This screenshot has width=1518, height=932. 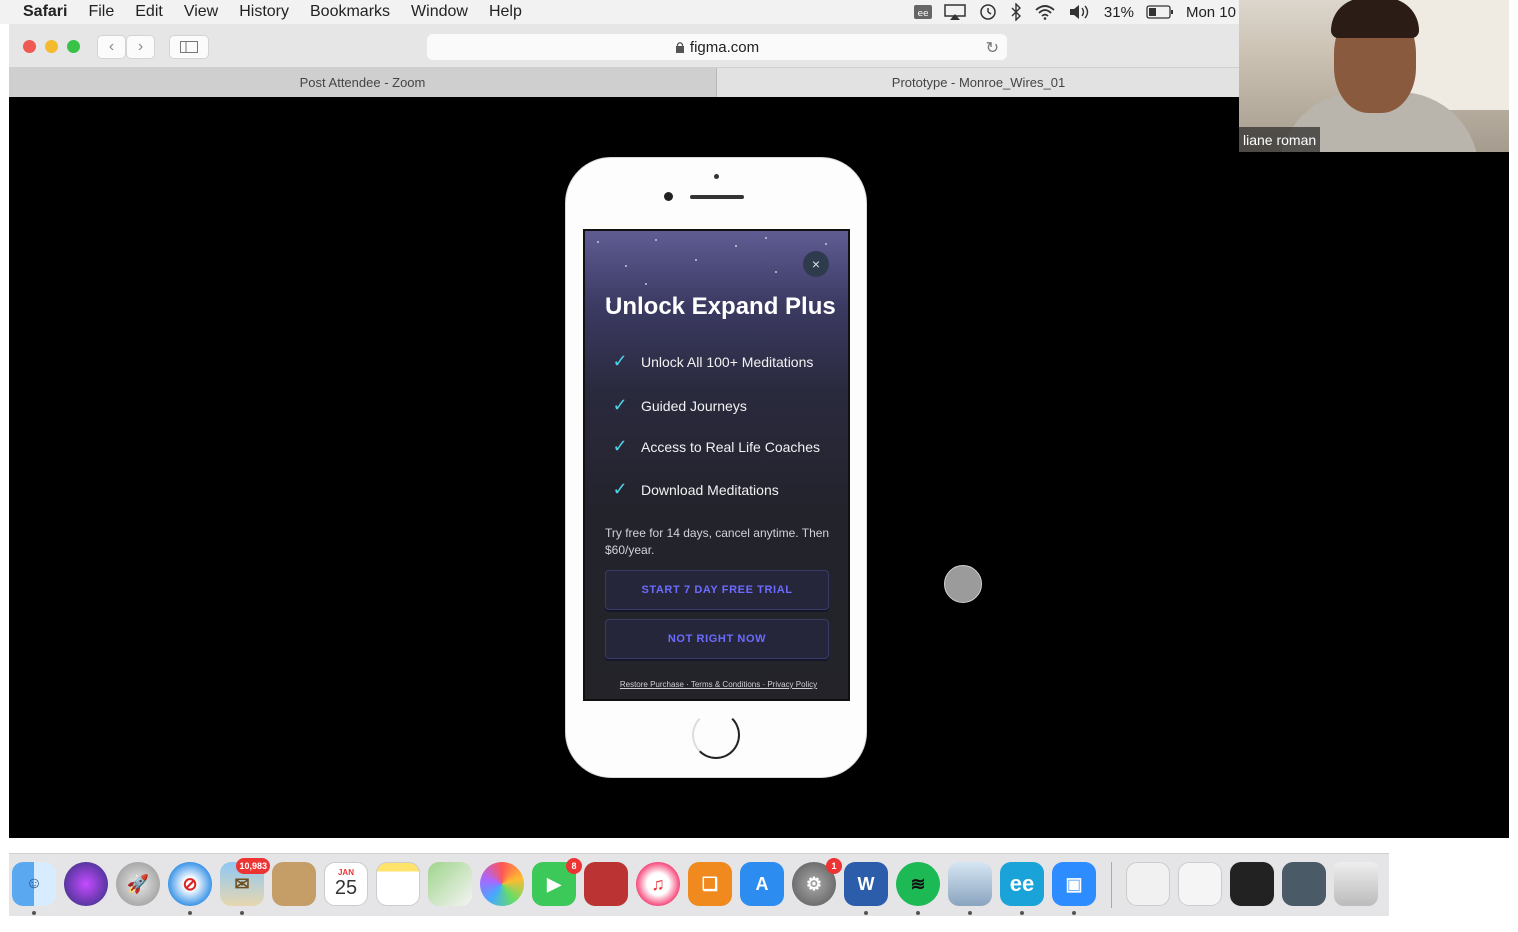 What do you see at coordinates (1074, 884) in the screenshot?
I see `zoom-icon: ▣` at bounding box center [1074, 884].